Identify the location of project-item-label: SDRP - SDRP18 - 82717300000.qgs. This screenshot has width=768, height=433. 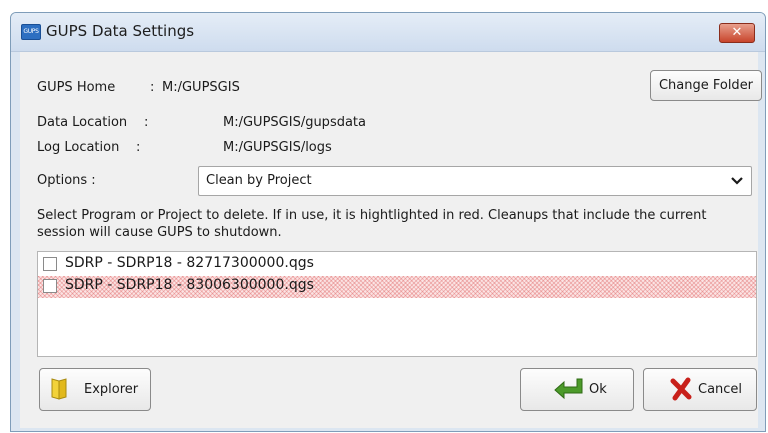
(189, 263).